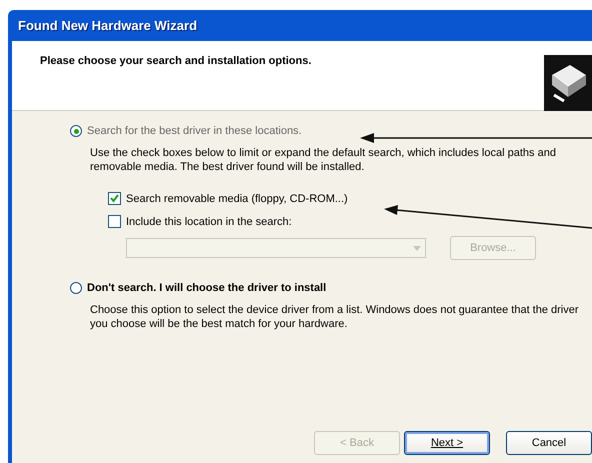 The image size is (592, 463). What do you see at coordinates (549, 443) in the screenshot?
I see `cancel-button: Cancel` at bounding box center [549, 443].